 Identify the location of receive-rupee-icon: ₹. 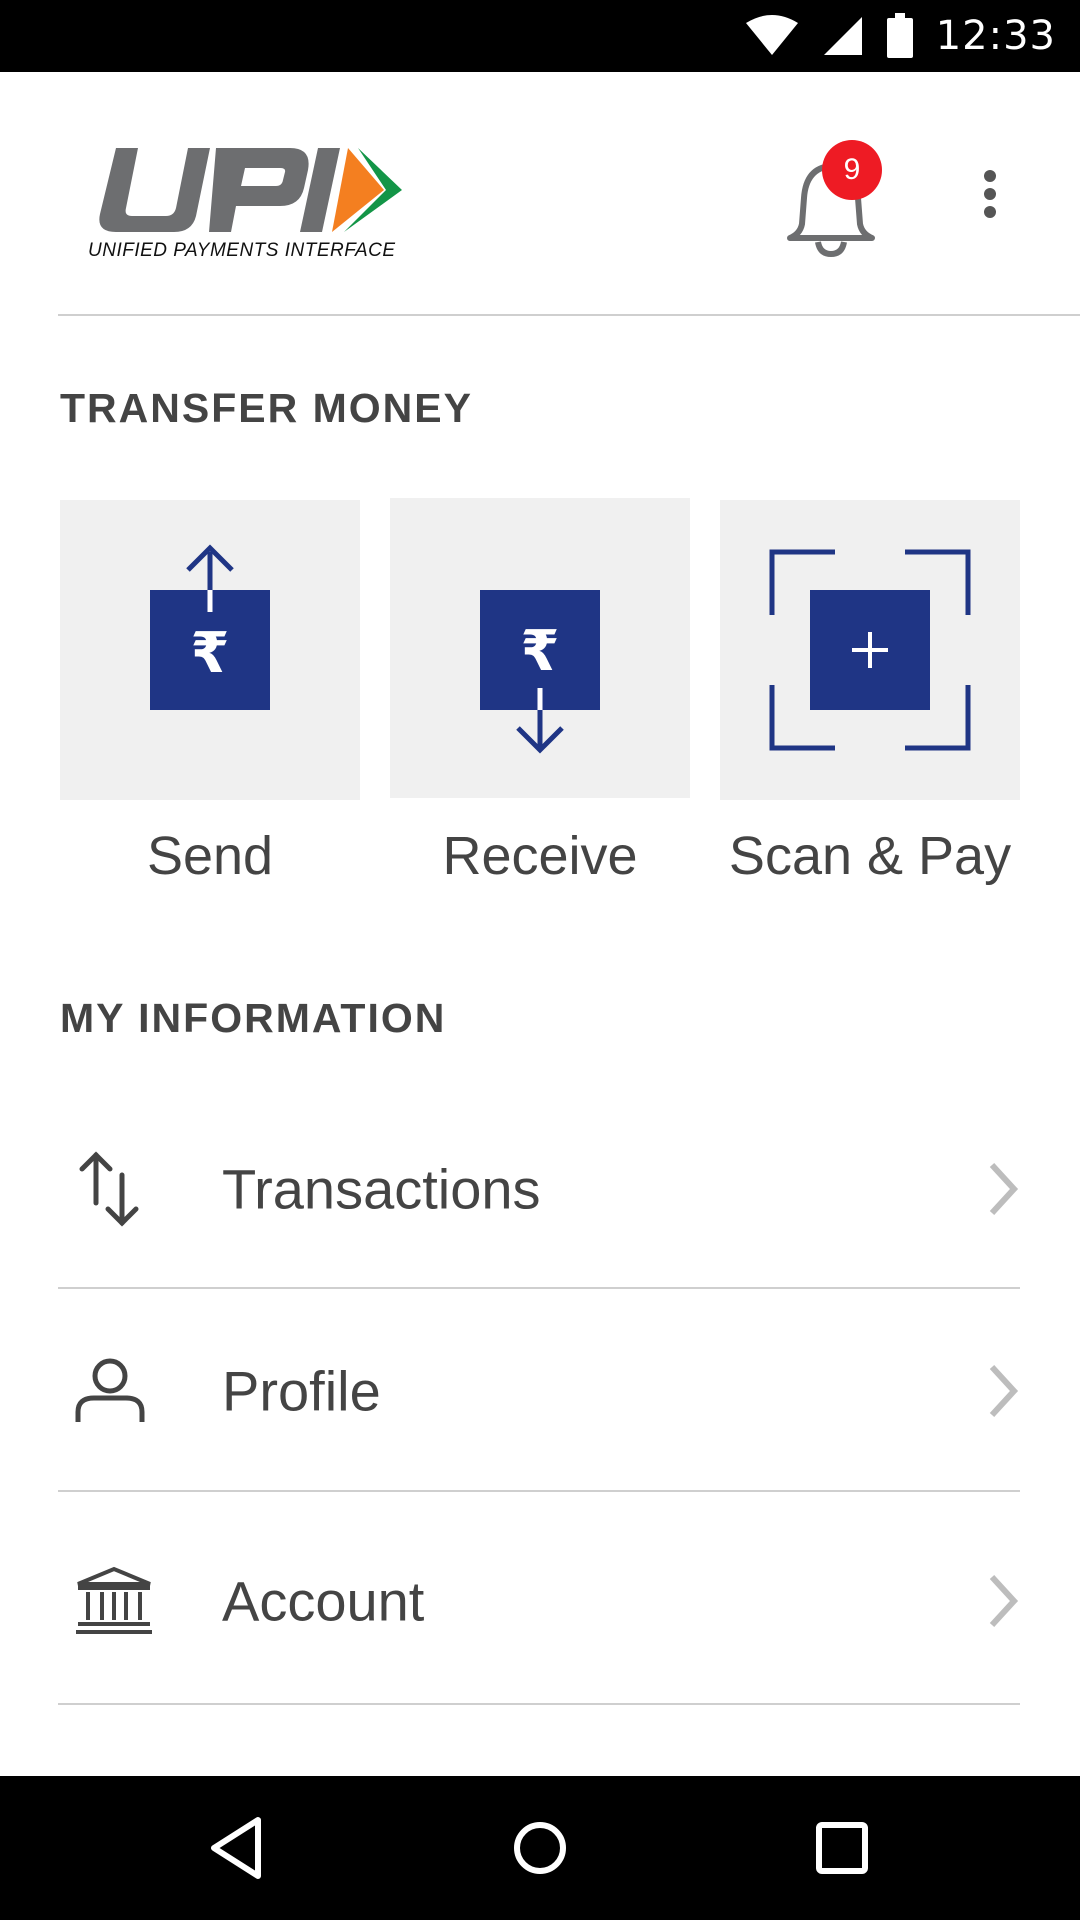
(540, 672).